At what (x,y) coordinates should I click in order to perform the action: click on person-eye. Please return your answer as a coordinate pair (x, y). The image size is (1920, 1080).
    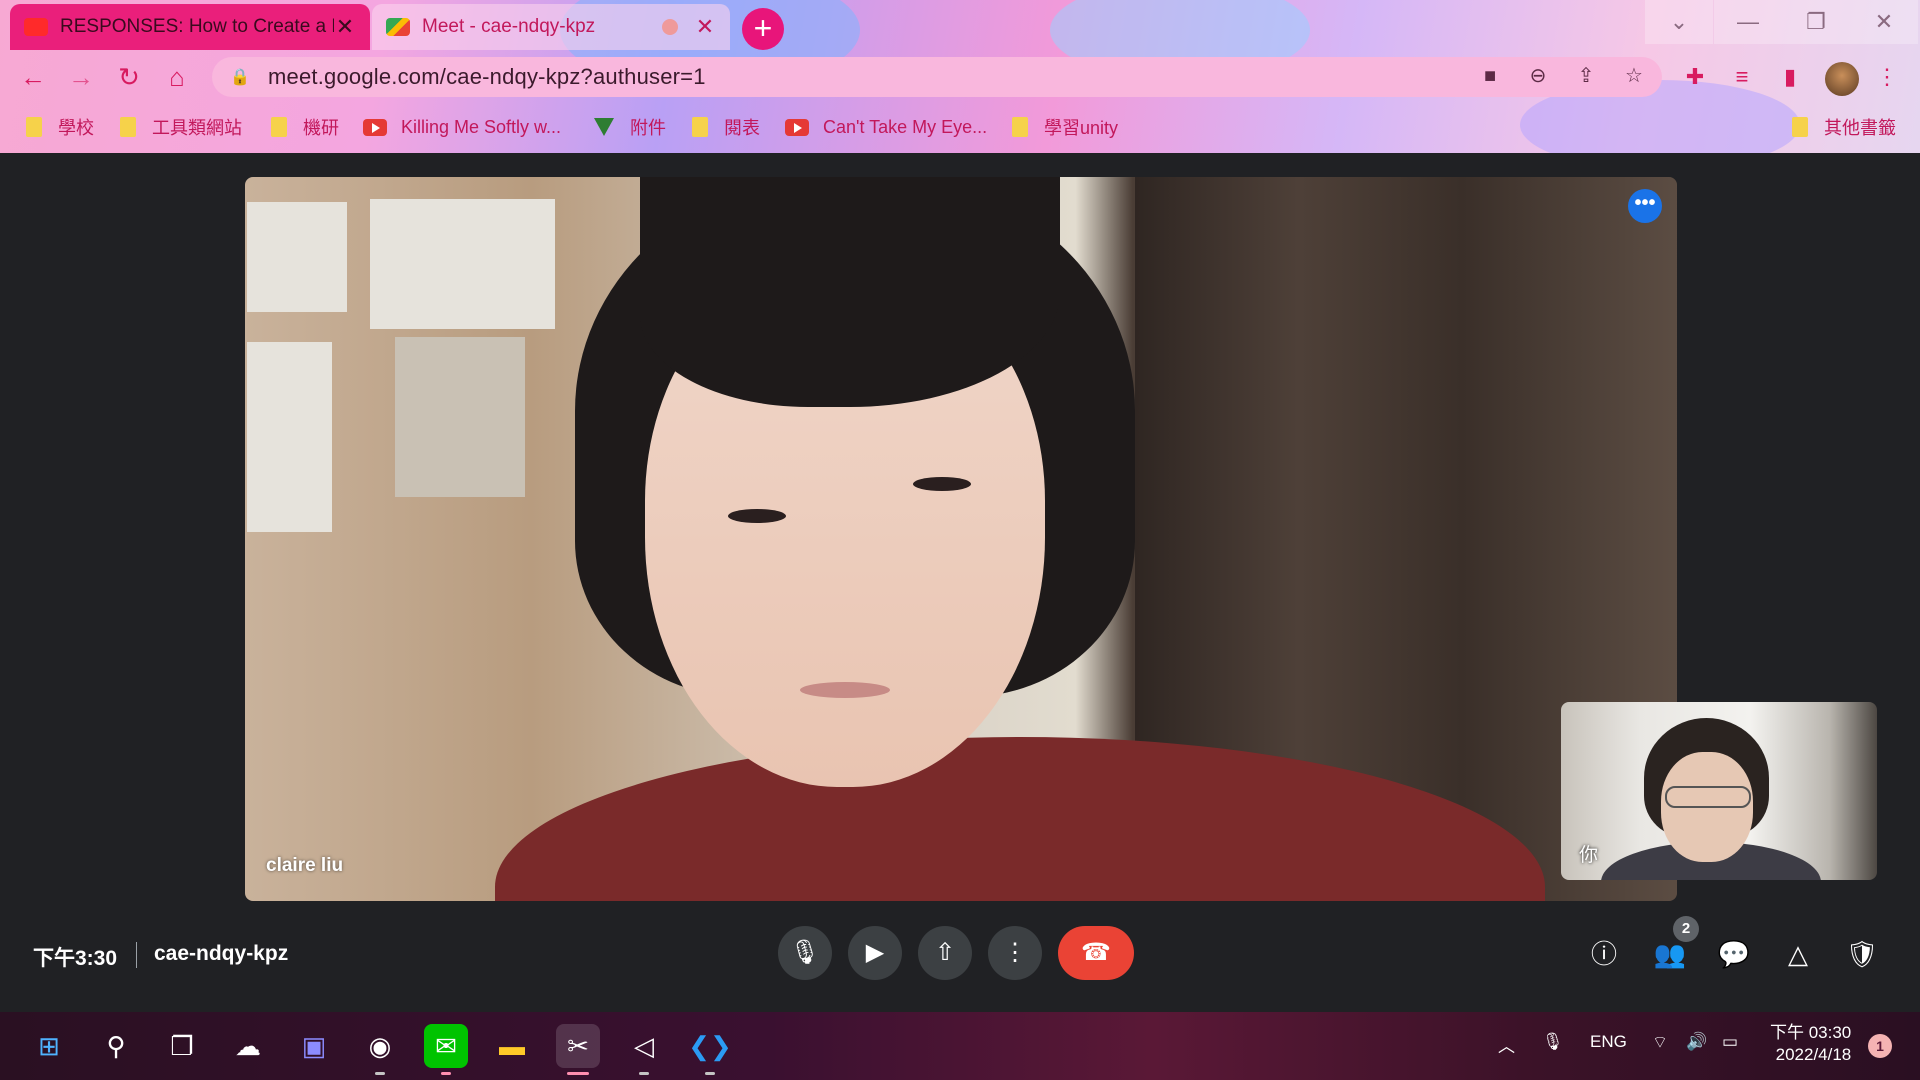
    Looking at the image, I should click on (942, 484).